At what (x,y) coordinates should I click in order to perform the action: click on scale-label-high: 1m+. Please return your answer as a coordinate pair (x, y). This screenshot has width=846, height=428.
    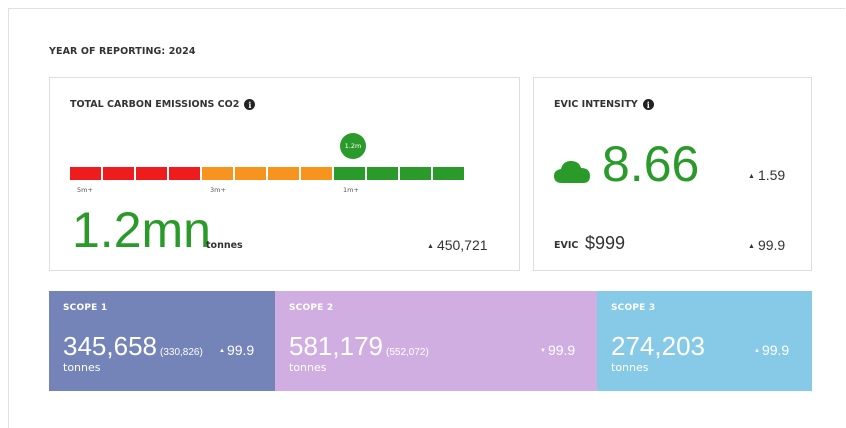
    Looking at the image, I should click on (351, 190).